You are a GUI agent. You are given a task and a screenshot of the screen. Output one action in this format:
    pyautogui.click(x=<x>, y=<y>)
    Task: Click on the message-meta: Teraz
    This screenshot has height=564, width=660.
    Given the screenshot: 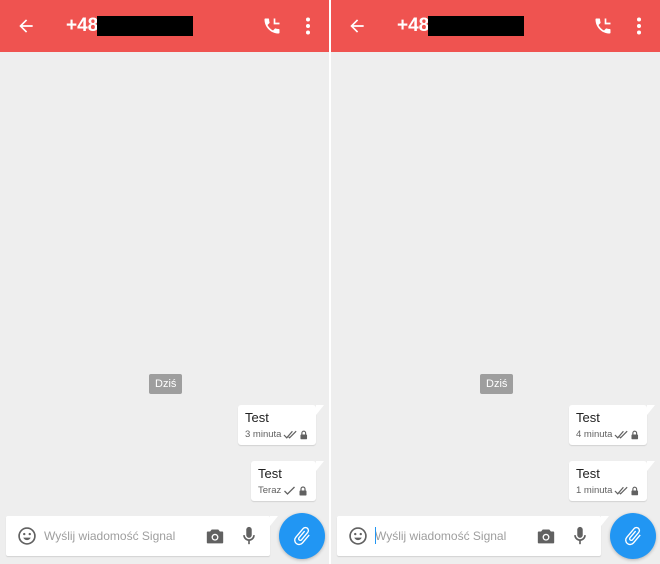 What is the action you would take?
    pyautogui.click(x=283, y=491)
    